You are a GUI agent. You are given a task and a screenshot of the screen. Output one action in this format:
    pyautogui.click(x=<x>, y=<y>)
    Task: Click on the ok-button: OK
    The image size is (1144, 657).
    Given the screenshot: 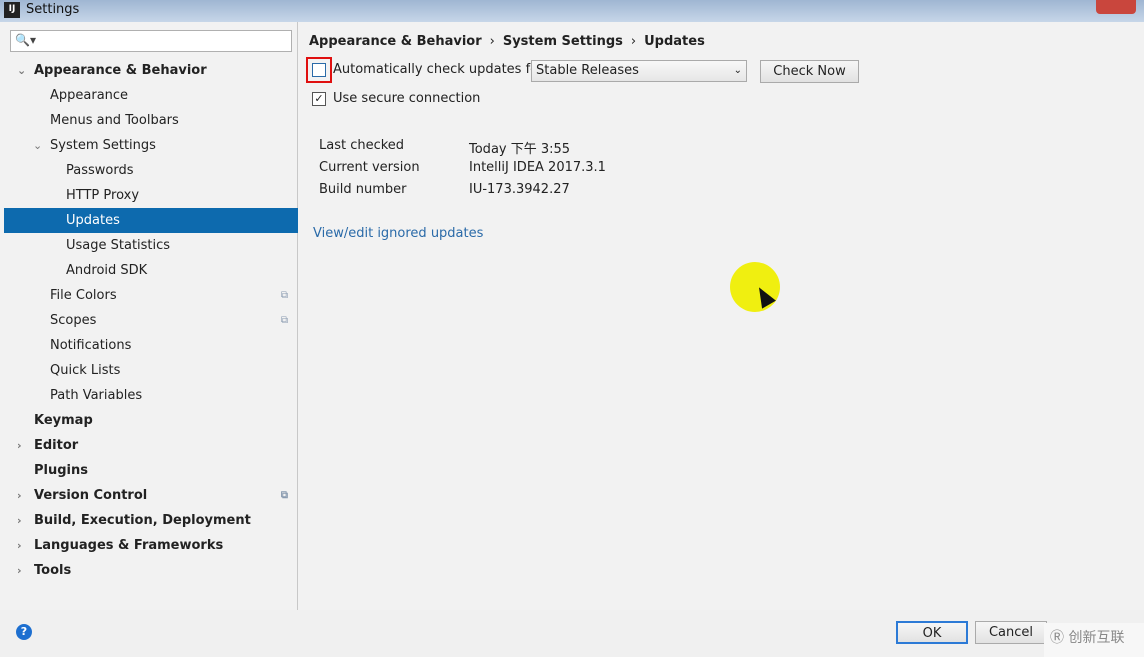 What is the action you would take?
    pyautogui.click(x=932, y=632)
    